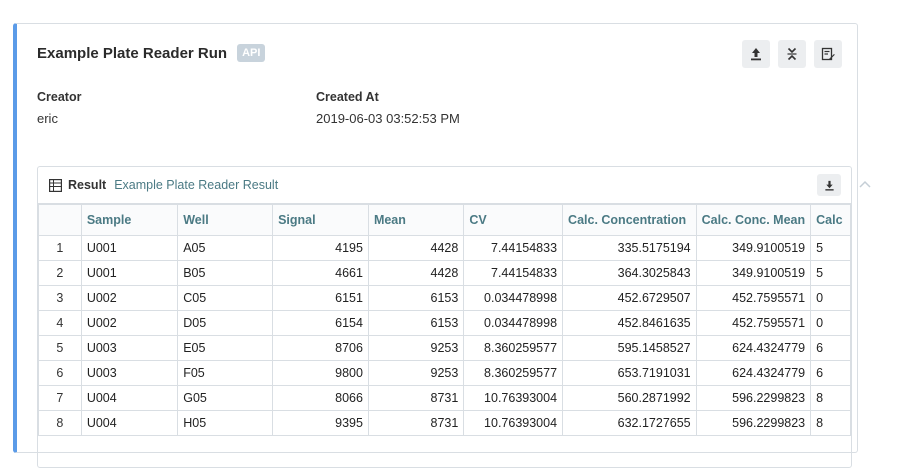 This screenshot has width=902, height=468. I want to click on edit-button, so click(828, 54).